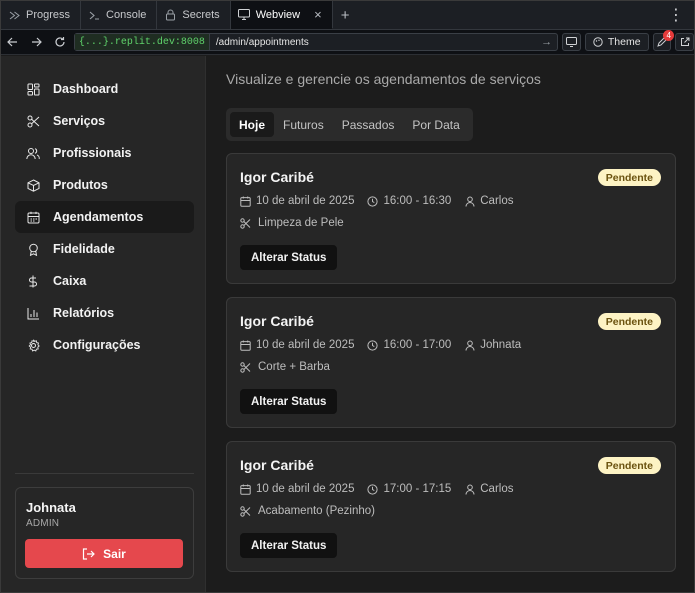 The height and width of the screenshot is (593, 695). I want to click on service-name: Limpeza de Pele, so click(301, 223).